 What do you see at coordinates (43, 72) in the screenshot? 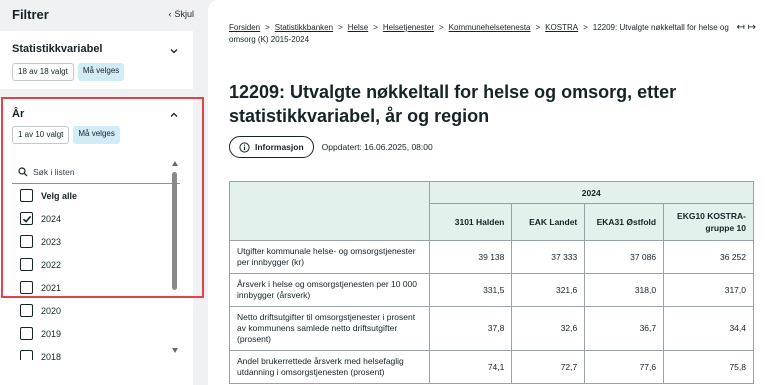
I see `selection-count-badge: 18 av 18 valgt` at bounding box center [43, 72].